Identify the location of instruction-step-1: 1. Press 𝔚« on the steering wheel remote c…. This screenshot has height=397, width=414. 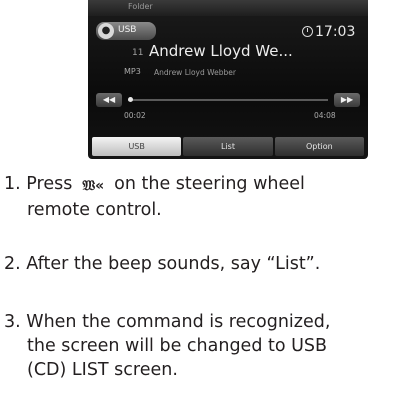
(154, 197).